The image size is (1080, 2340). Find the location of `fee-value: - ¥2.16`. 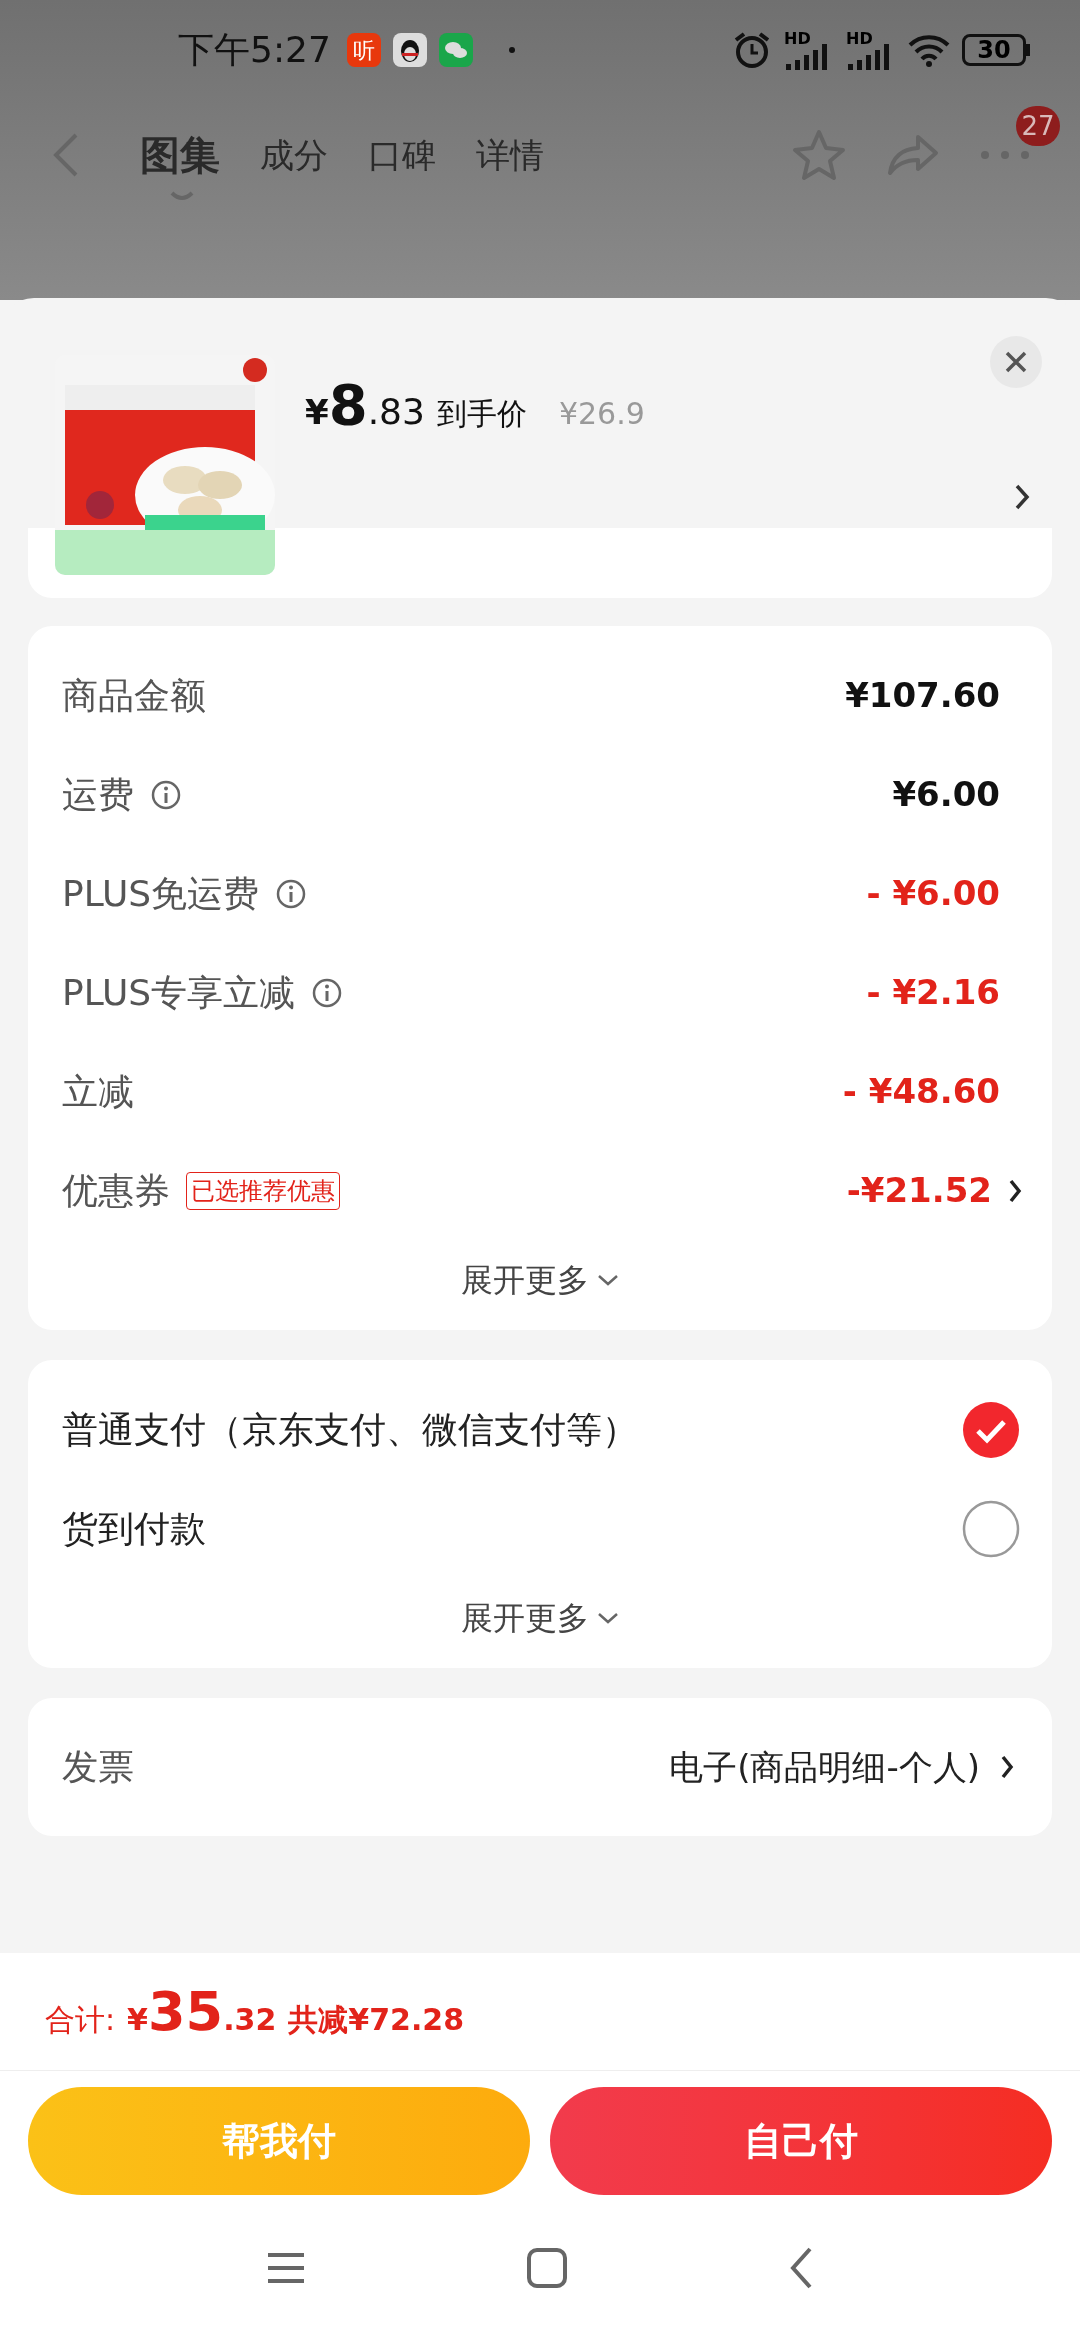

fee-value: - ¥2.16 is located at coordinates (933, 992).